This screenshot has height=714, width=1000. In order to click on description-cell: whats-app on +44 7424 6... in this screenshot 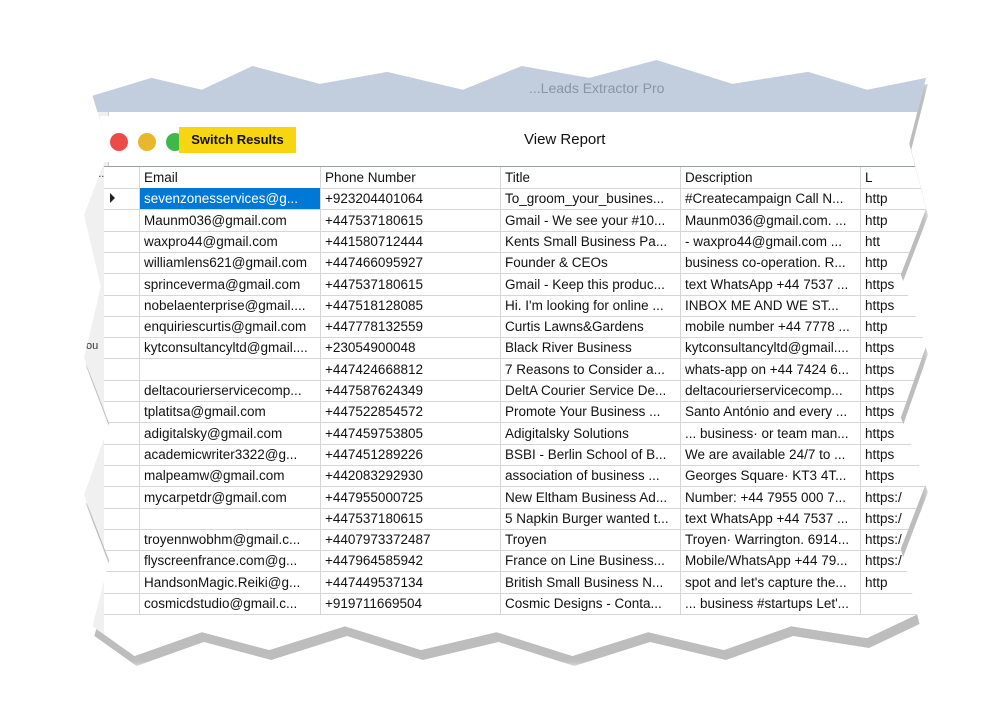, I will do `click(771, 369)`.